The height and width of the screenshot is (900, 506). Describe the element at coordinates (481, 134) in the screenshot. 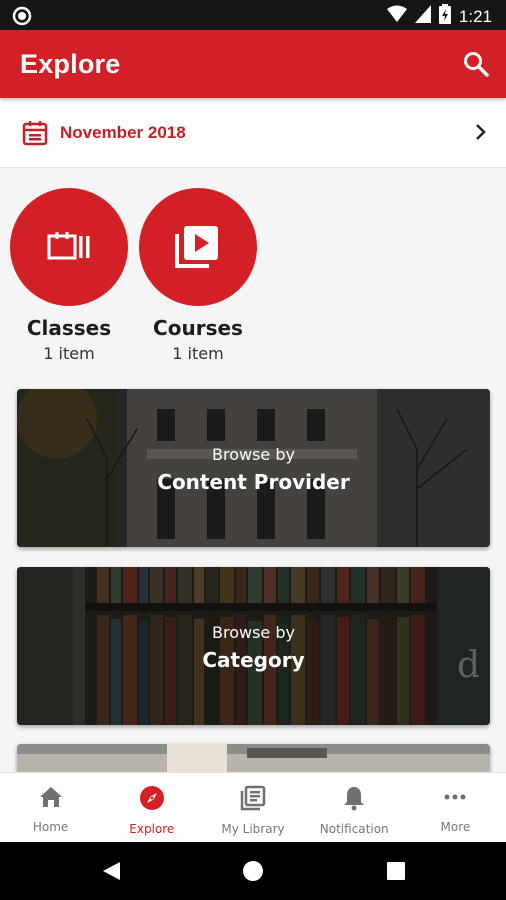

I see `chevron-right-icon` at that location.